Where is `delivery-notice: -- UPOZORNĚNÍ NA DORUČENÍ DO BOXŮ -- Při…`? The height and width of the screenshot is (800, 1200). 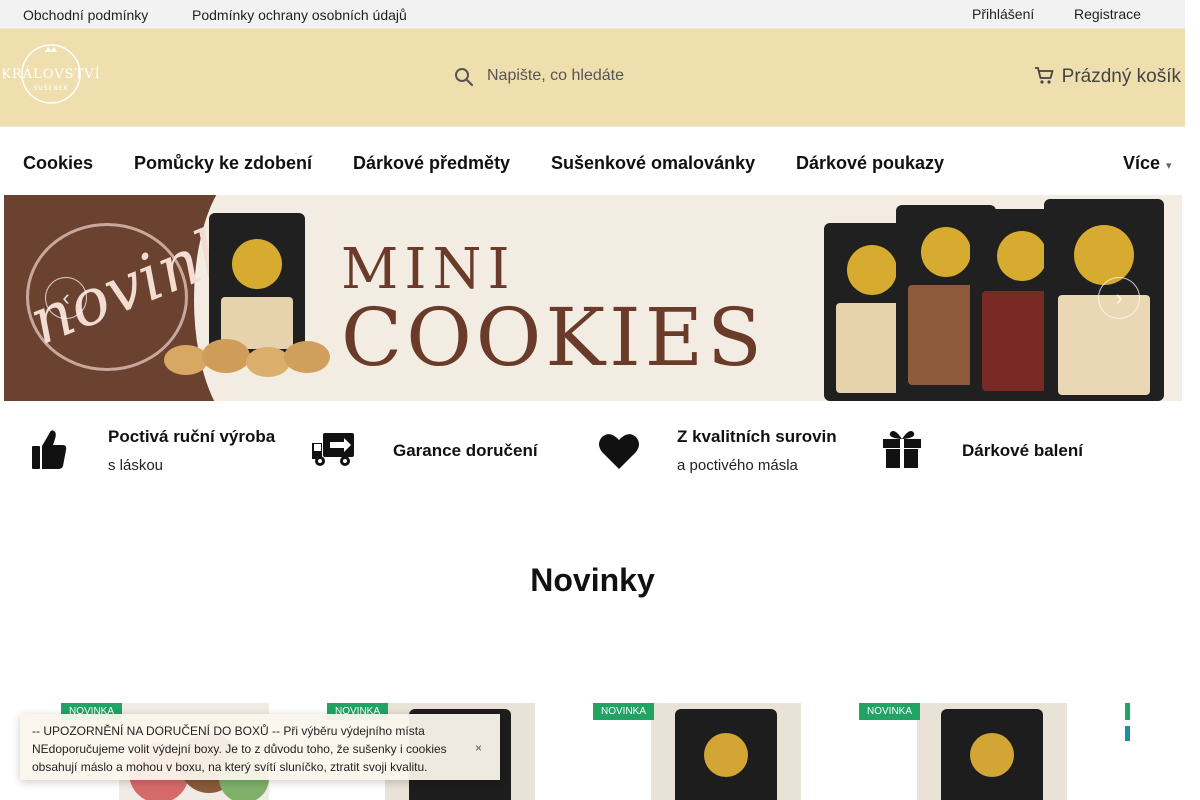
delivery-notice: -- UPOZORNĚNÍ NA DORUČENÍ DO BOXŮ -- Při… is located at coordinates (260, 747).